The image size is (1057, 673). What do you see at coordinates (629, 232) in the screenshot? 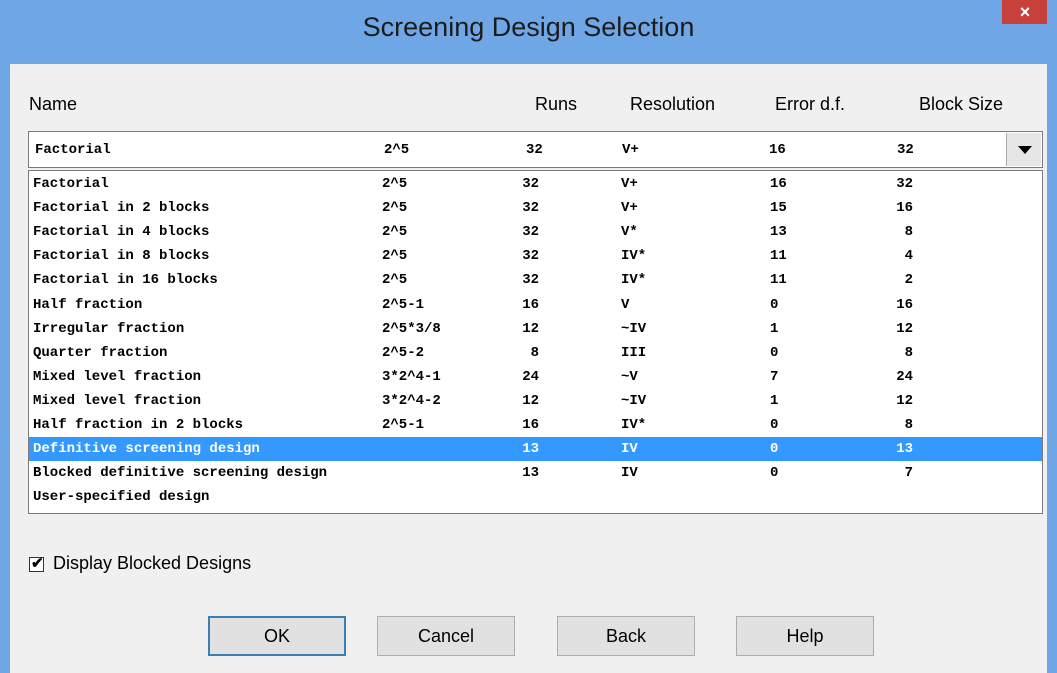
I see `list-cell-resolution: V*` at bounding box center [629, 232].